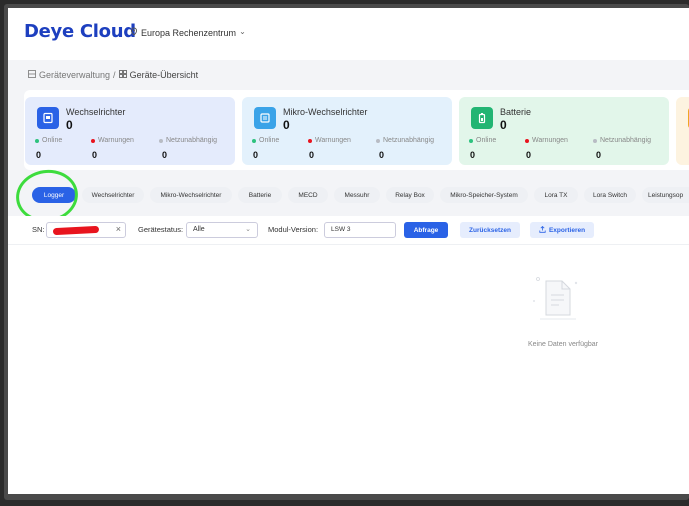 The image size is (689, 506). What do you see at coordinates (348, 34) in the screenshot?
I see `top-bar: Deye Cloud Europa Rechenzentrum ⌄` at bounding box center [348, 34].